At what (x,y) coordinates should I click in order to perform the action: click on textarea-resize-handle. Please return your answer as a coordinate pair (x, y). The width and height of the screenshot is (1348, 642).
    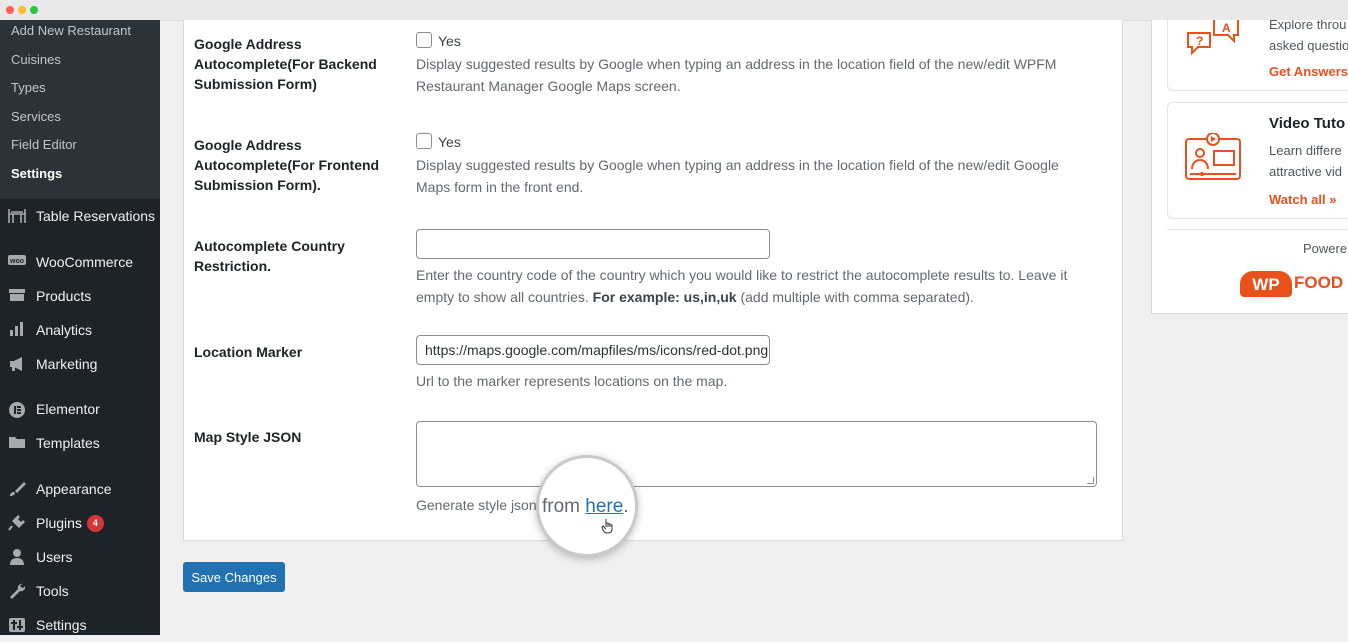
    Looking at the image, I should click on (1090, 480).